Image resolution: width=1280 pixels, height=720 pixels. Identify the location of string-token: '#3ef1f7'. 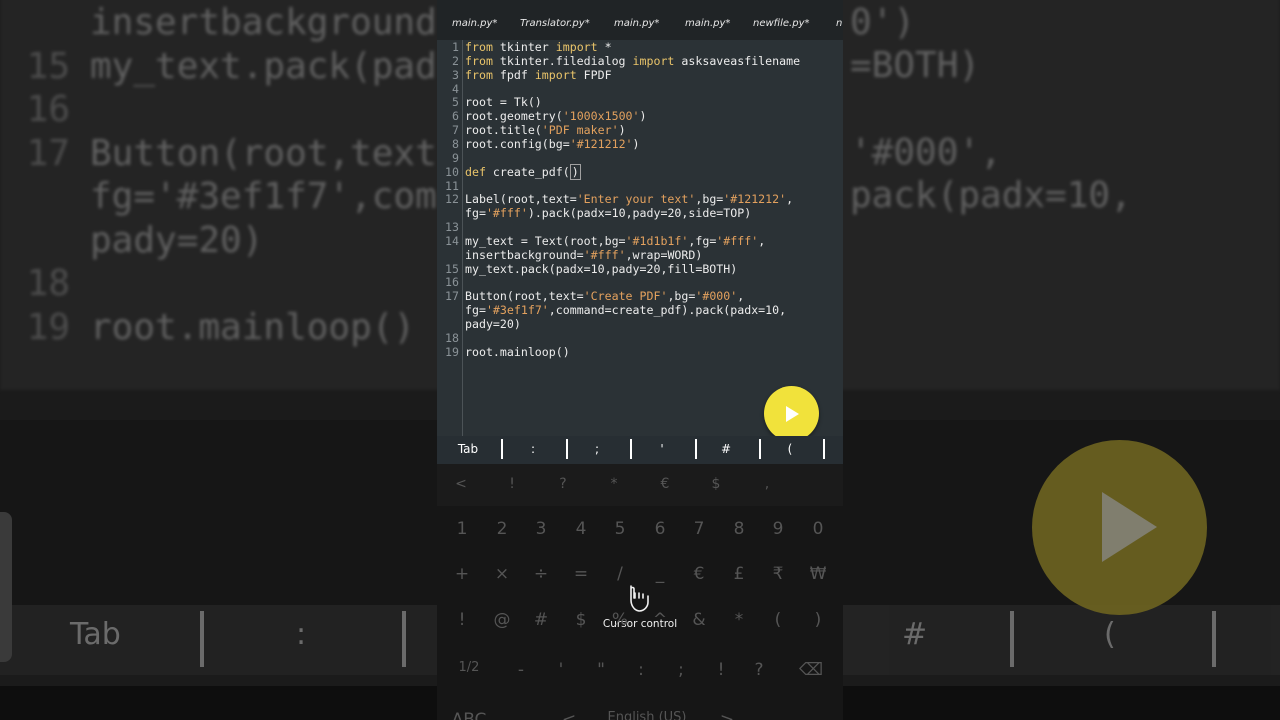
(517, 310).